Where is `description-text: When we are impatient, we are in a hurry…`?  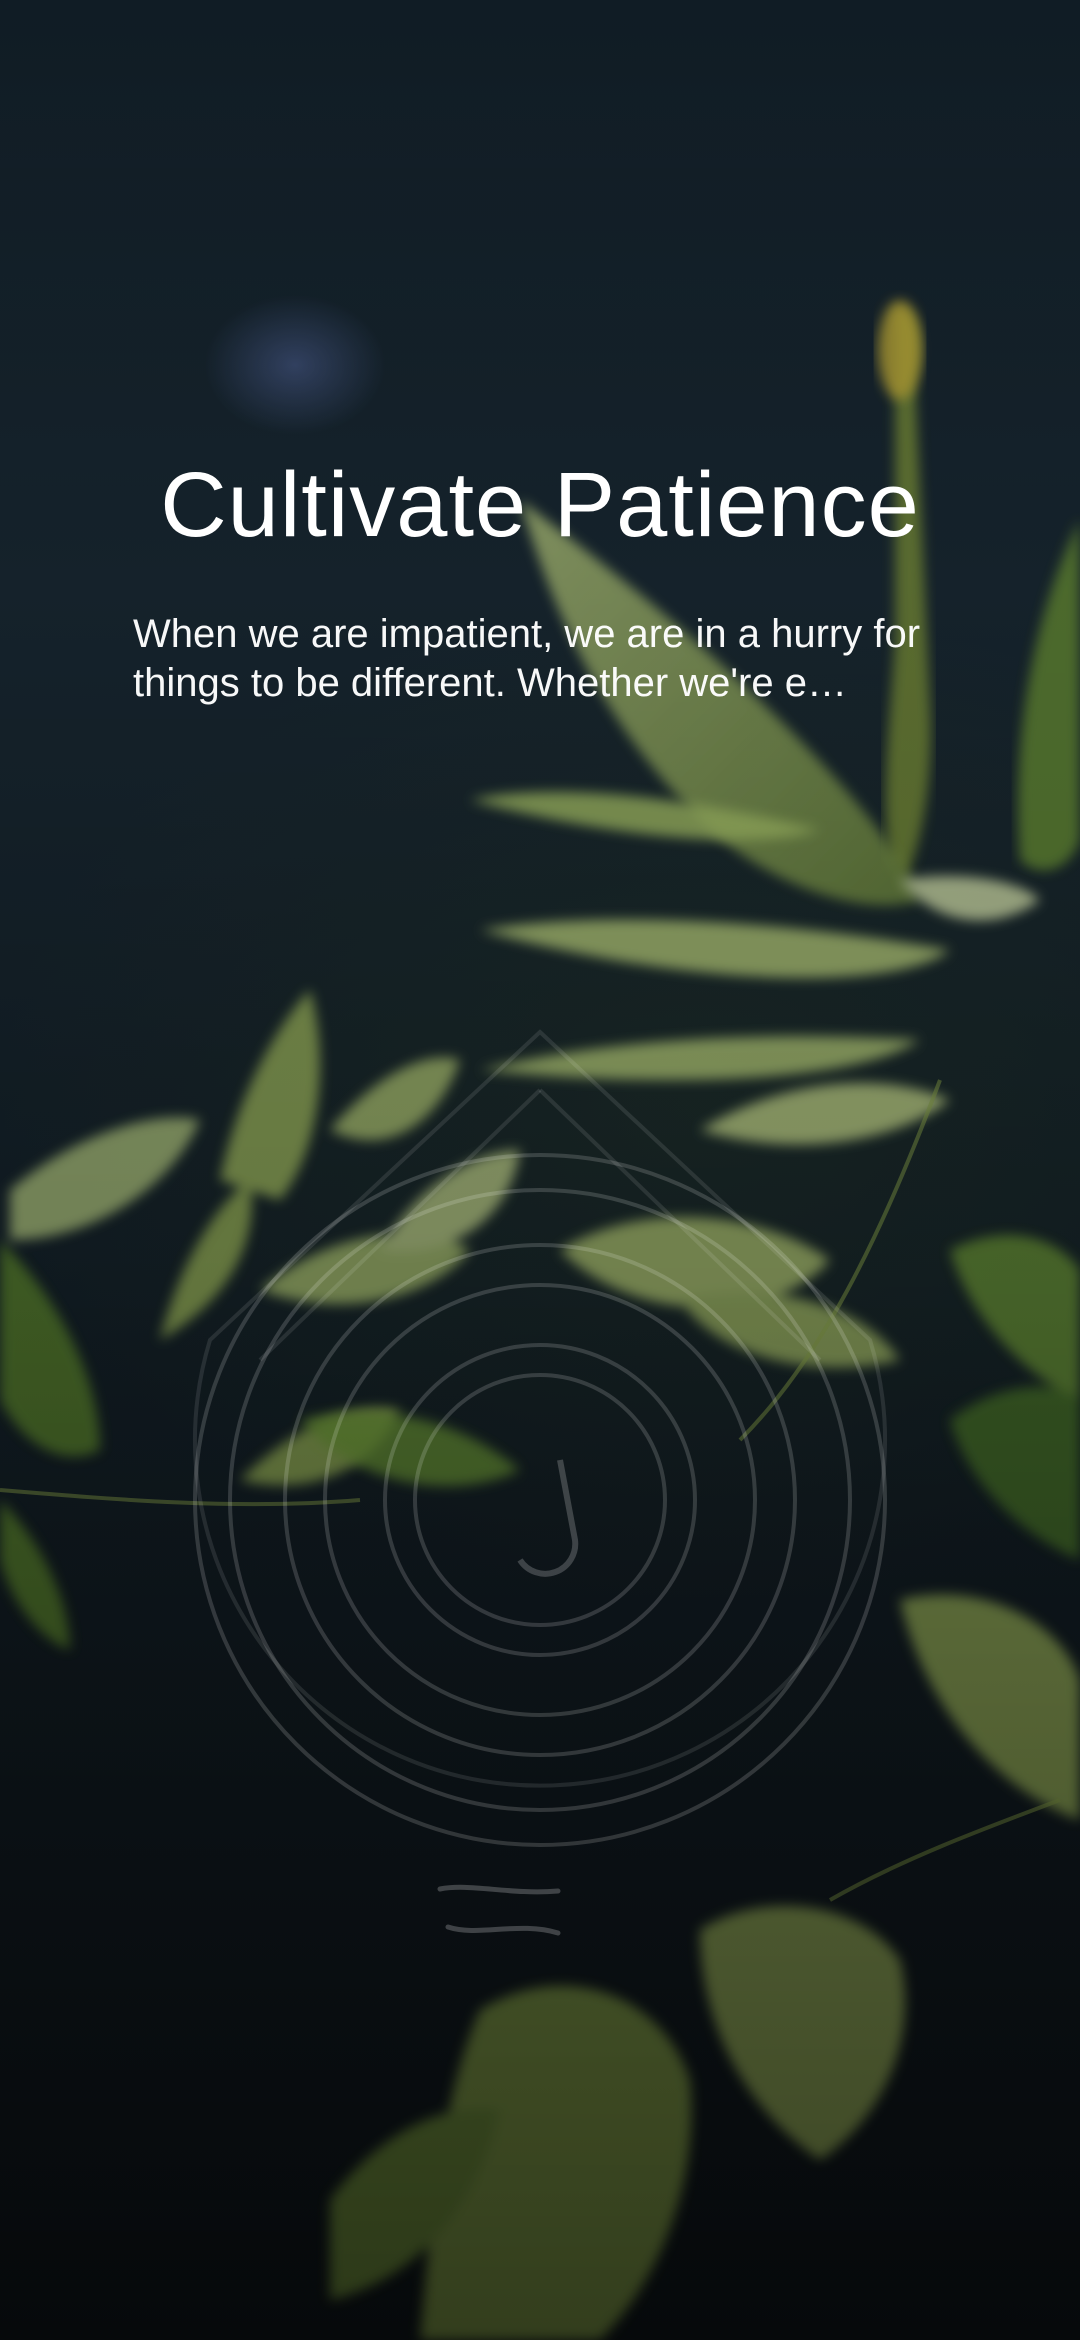 description-text: When we are impatient, we are in a hurry… is located at coordinates (527, 658).